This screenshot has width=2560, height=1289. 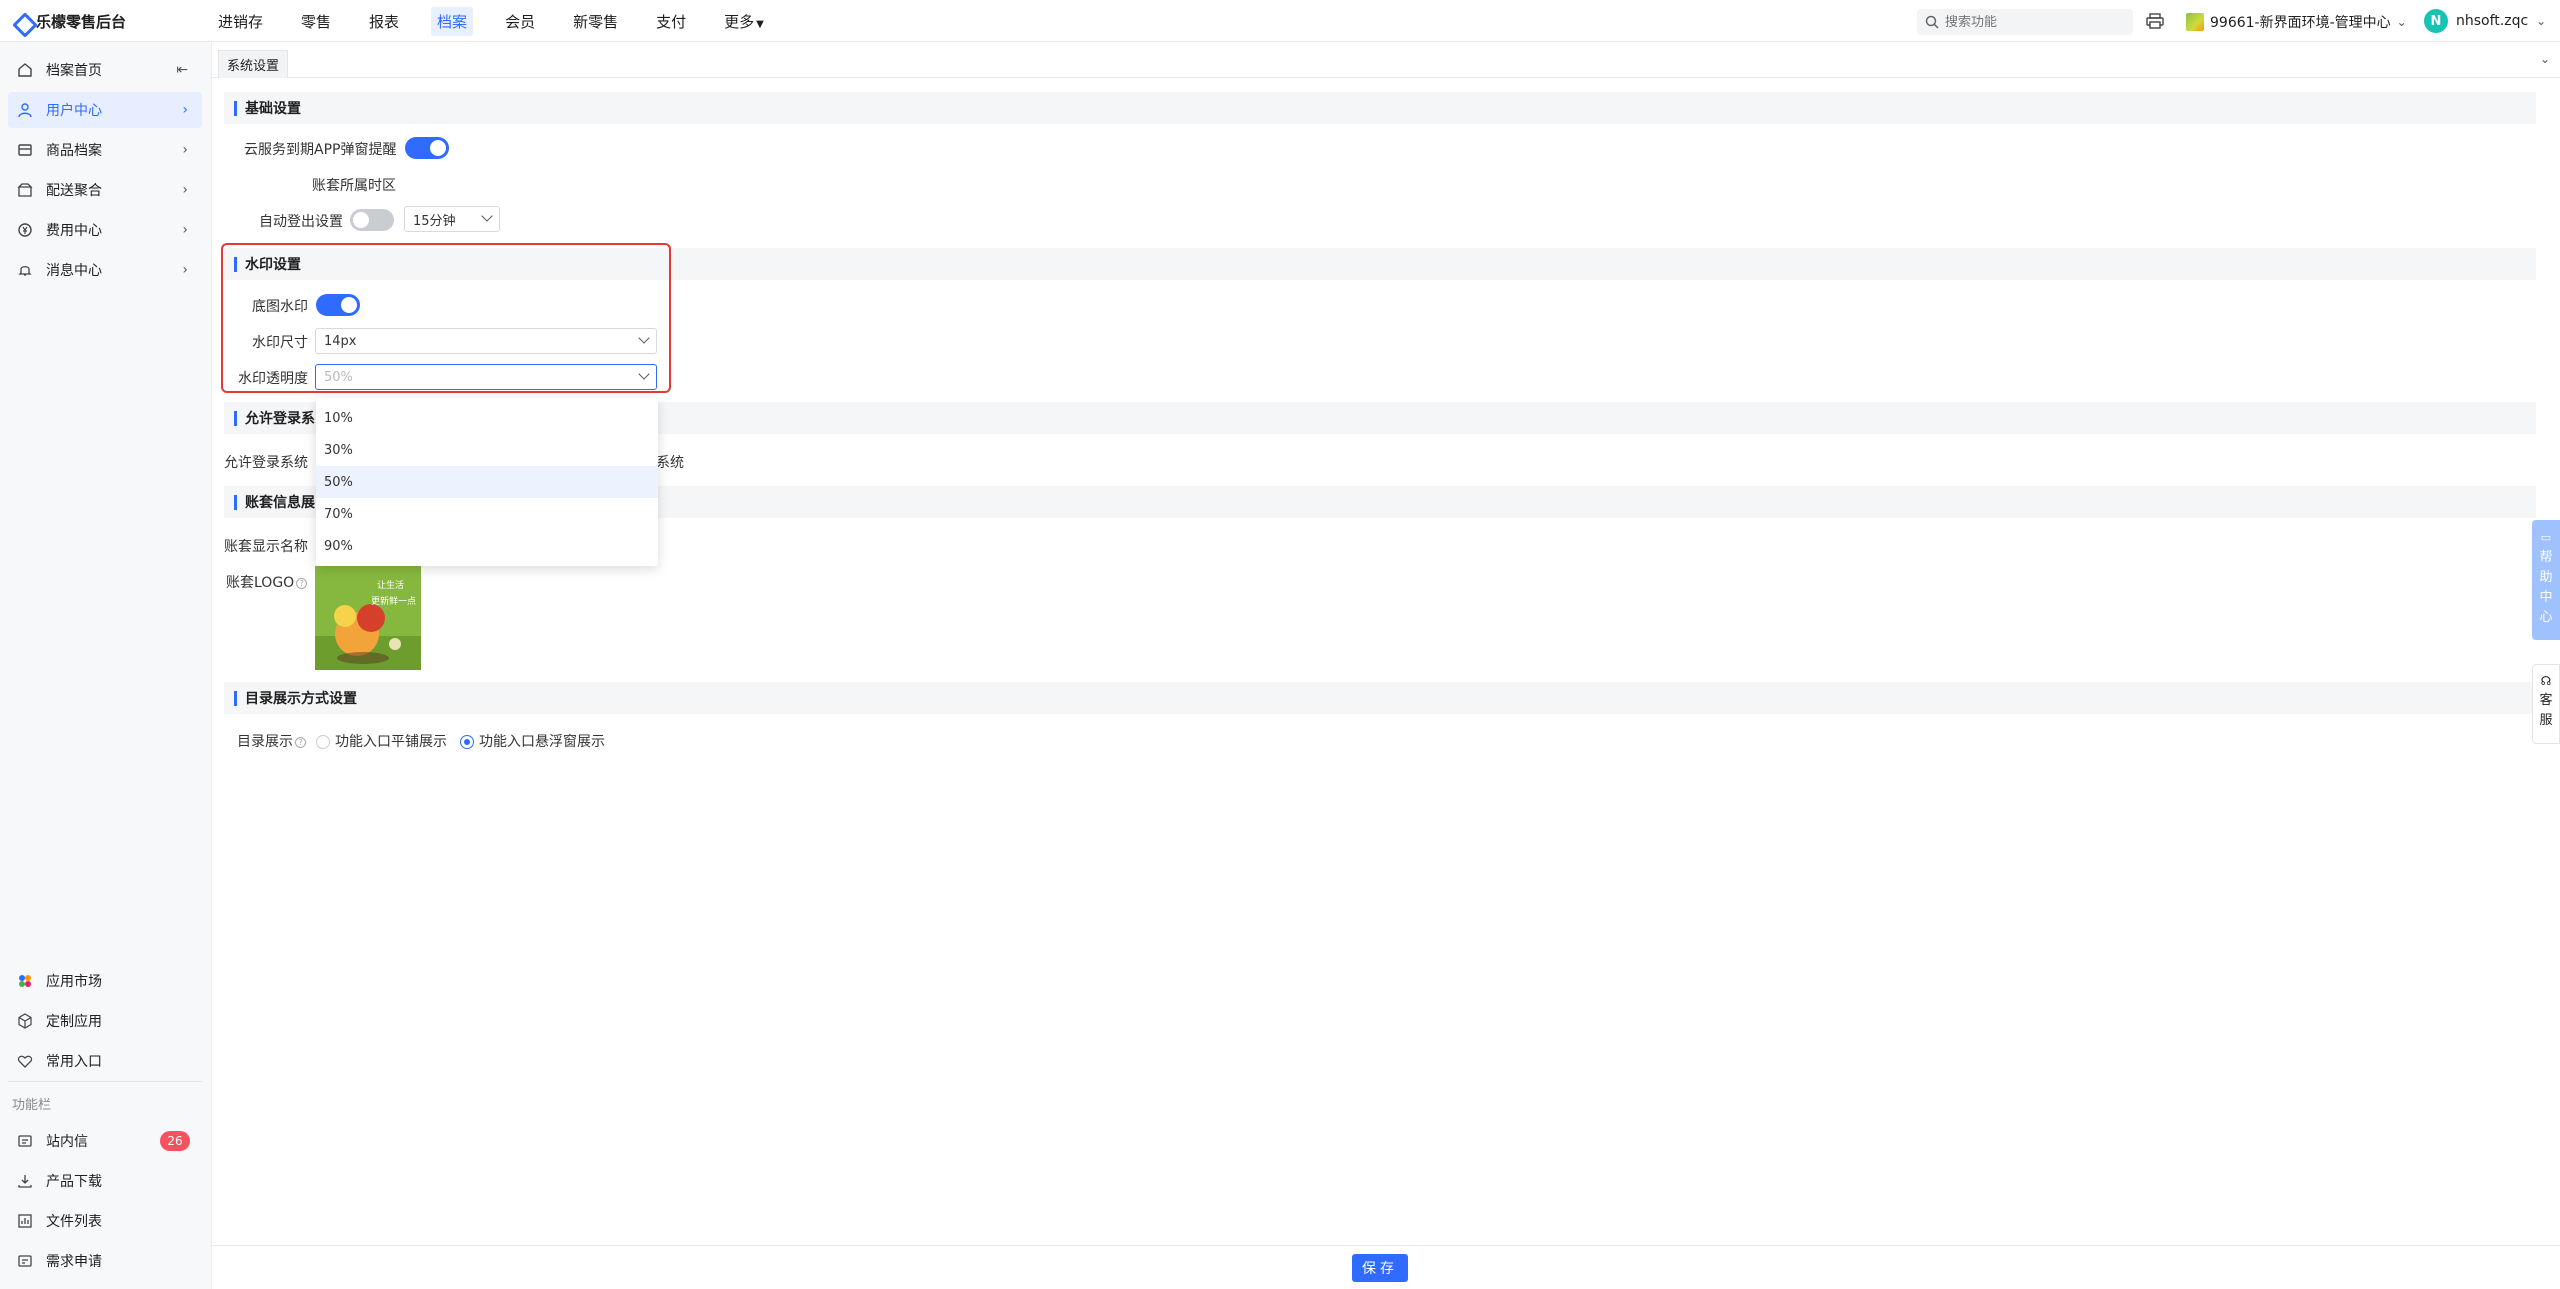 I want to click on sidebar-item-messages: 消息中心 ›, so click(x=105, y=270).